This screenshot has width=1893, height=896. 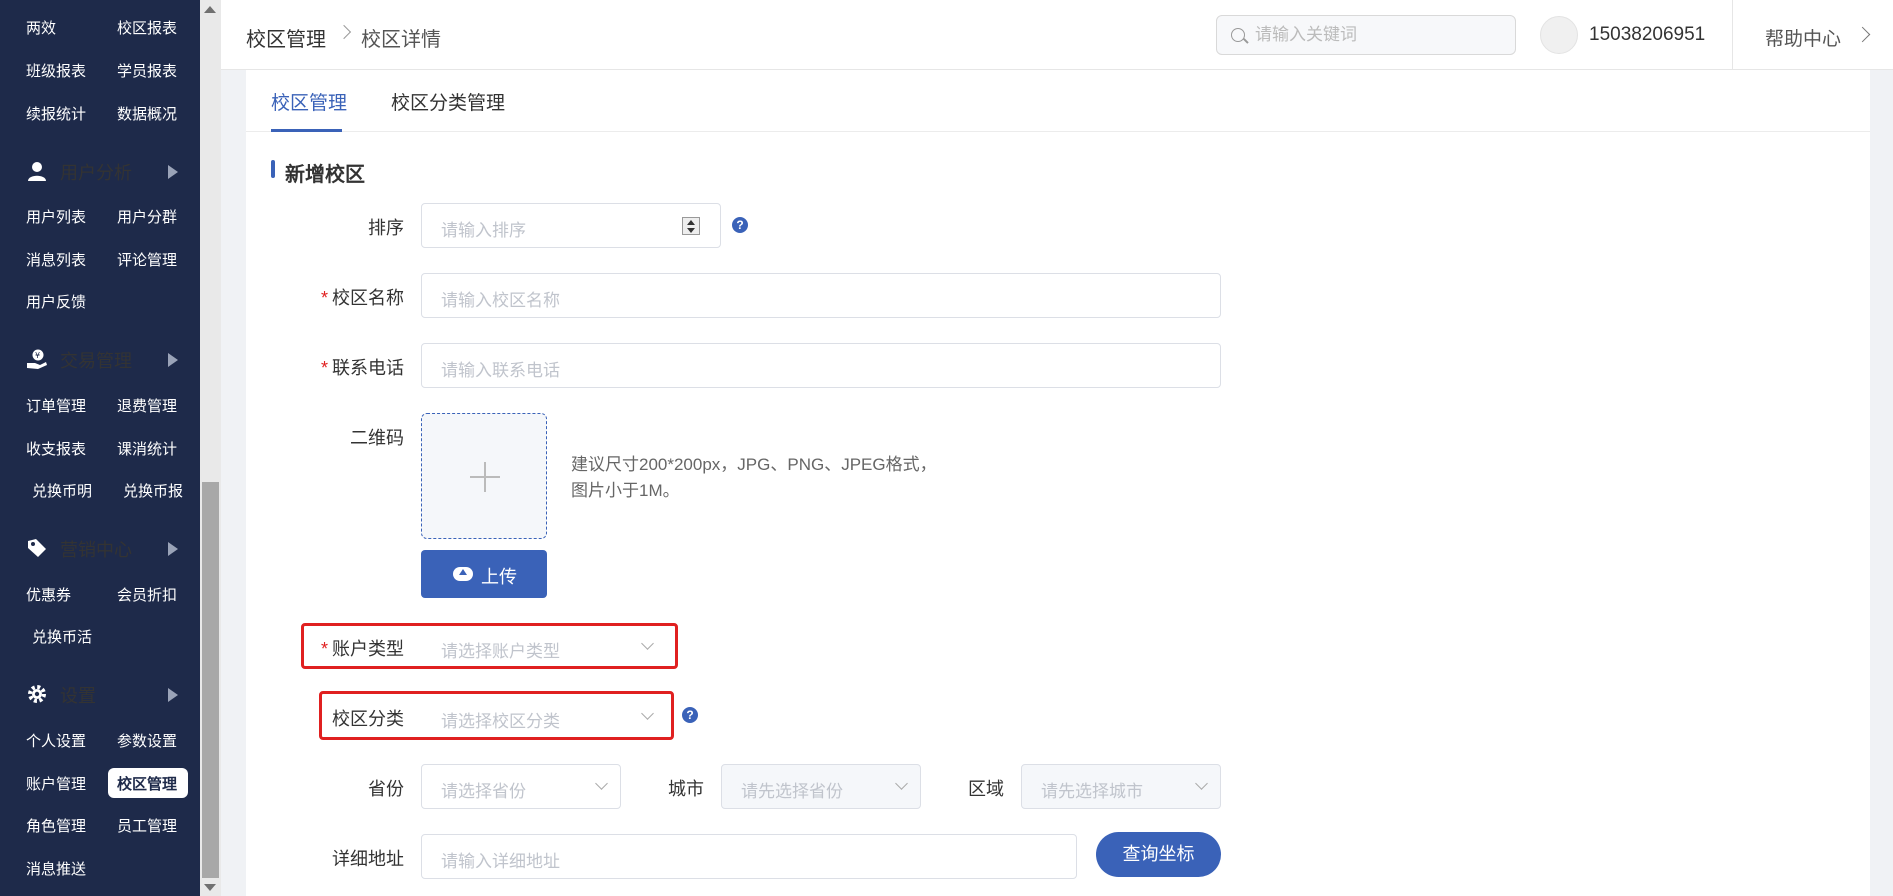 I want to click on district-placeholder: 请先选择城市, so click(x=1092, y=791).